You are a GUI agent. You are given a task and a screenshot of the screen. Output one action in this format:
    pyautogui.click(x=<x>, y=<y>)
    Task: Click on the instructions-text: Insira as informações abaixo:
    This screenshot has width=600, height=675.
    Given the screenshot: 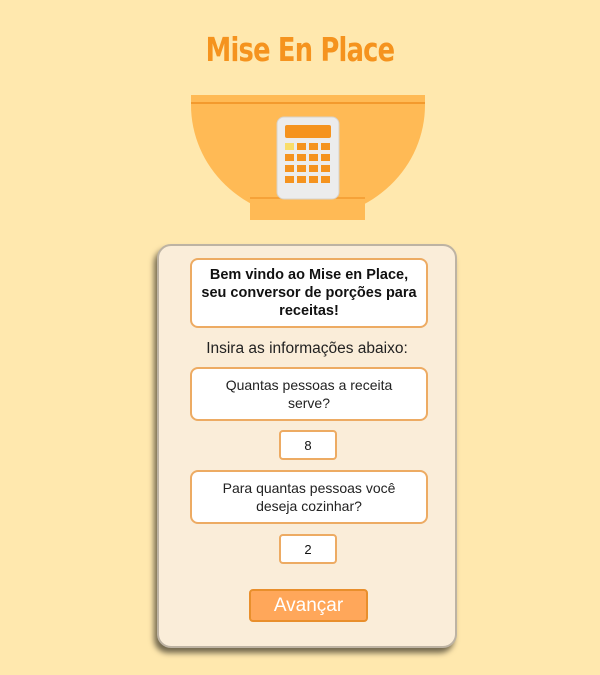 What is the action you would take?
    pyautogui.click(x=307, y=348)
    